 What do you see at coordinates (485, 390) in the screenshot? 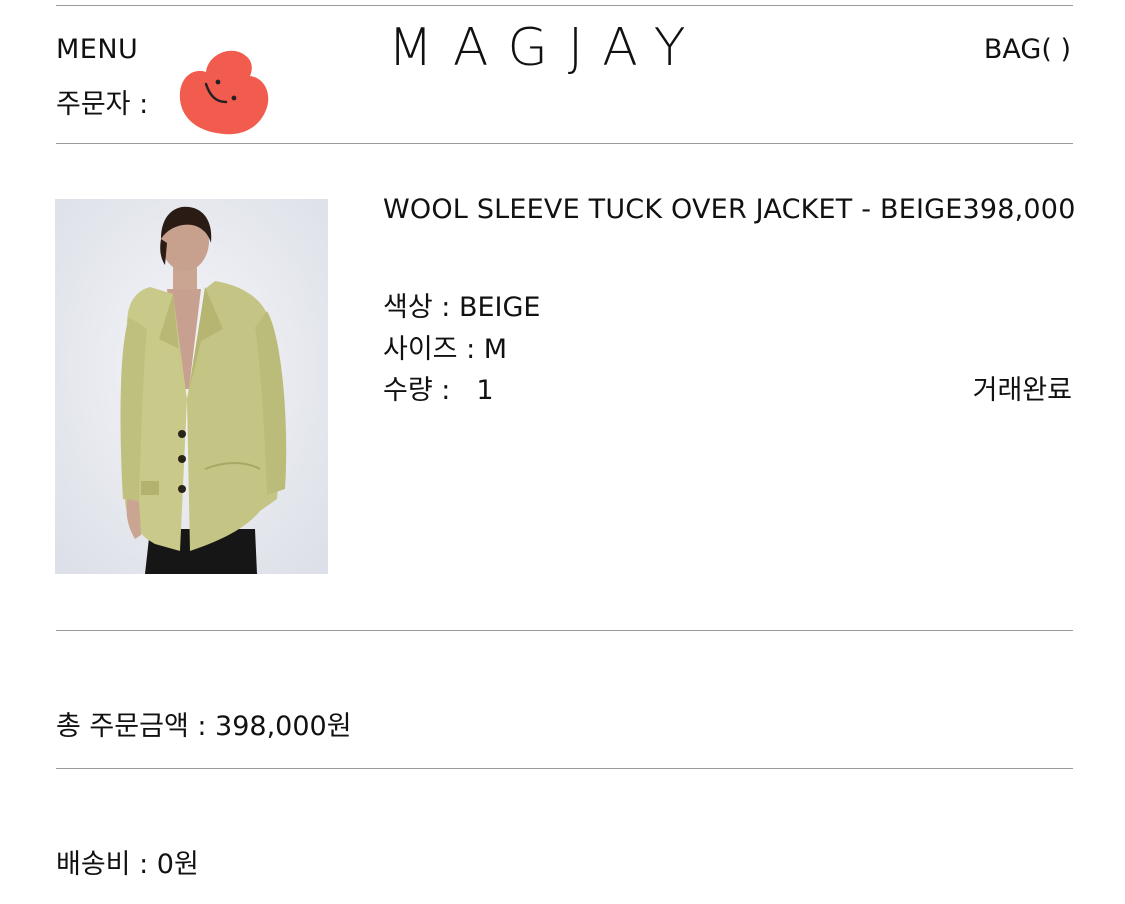
I see `quantity-value: 1` at bounding box center [485, 390].